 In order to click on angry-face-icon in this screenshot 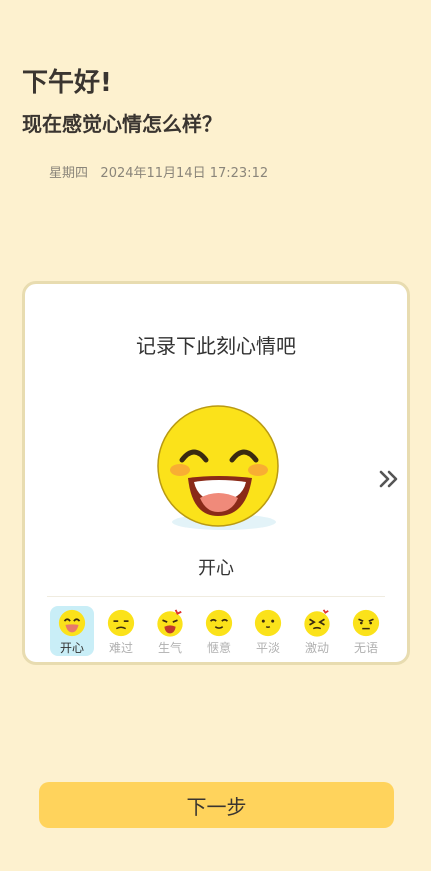, I will do `click(170, 623)`.